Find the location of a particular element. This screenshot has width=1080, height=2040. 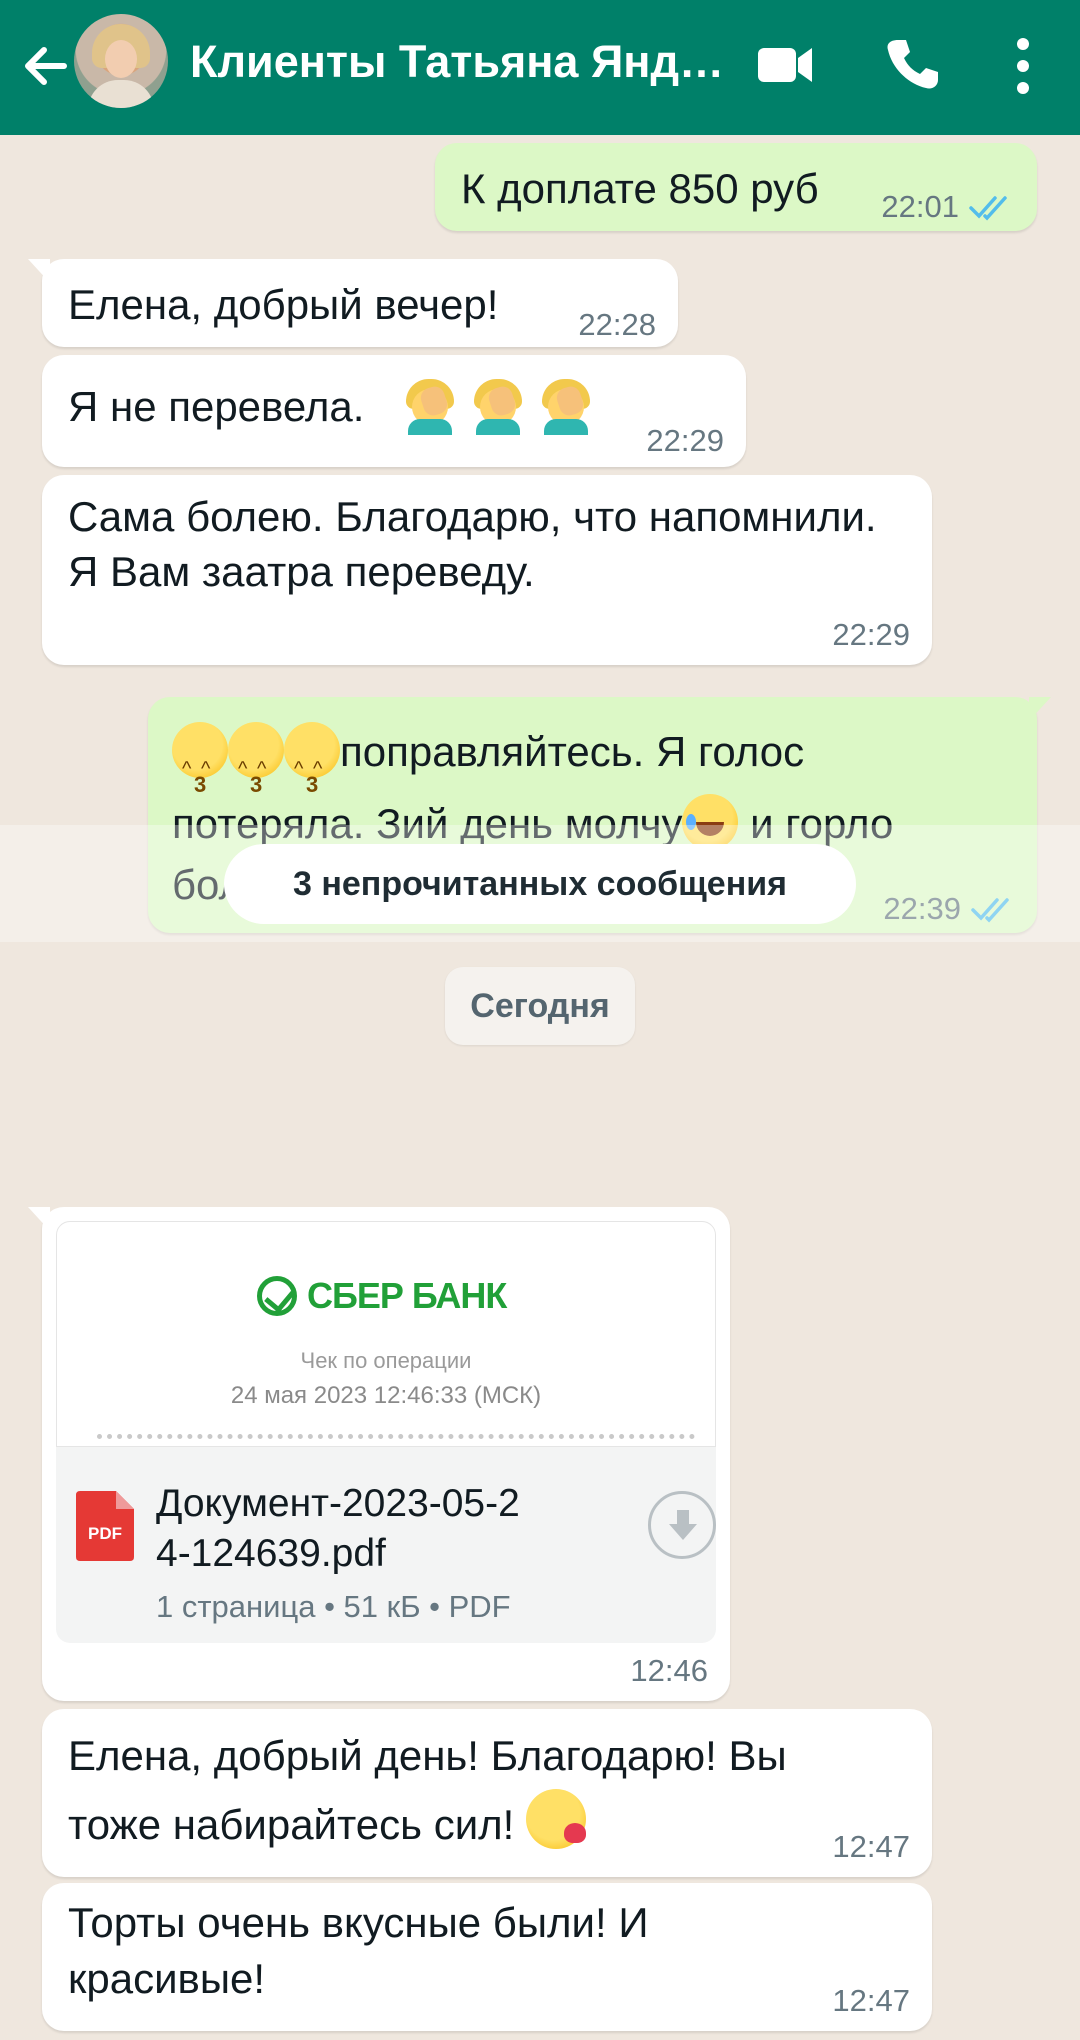

blowing-kiss-emoji-icon is located at coordinates (558, 1821).